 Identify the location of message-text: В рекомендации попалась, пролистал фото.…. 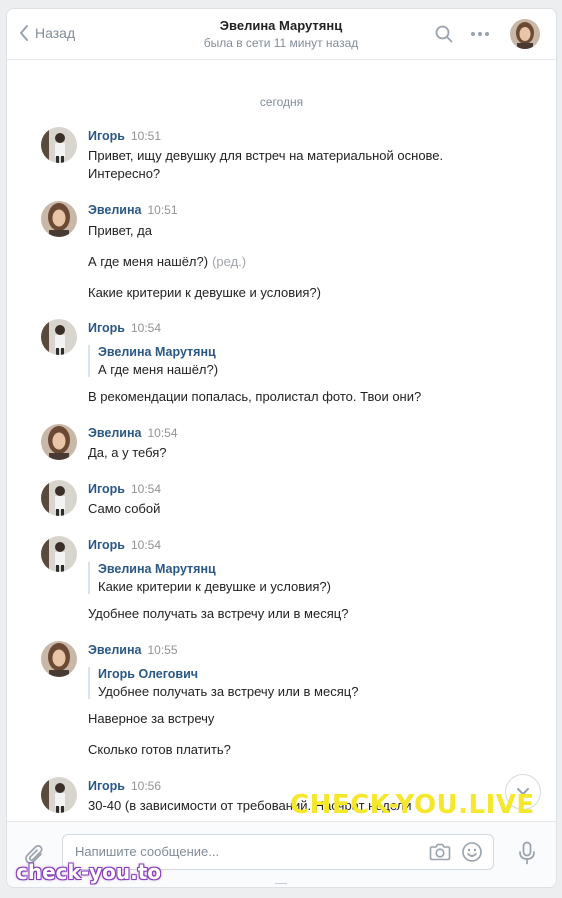
(255, 396).